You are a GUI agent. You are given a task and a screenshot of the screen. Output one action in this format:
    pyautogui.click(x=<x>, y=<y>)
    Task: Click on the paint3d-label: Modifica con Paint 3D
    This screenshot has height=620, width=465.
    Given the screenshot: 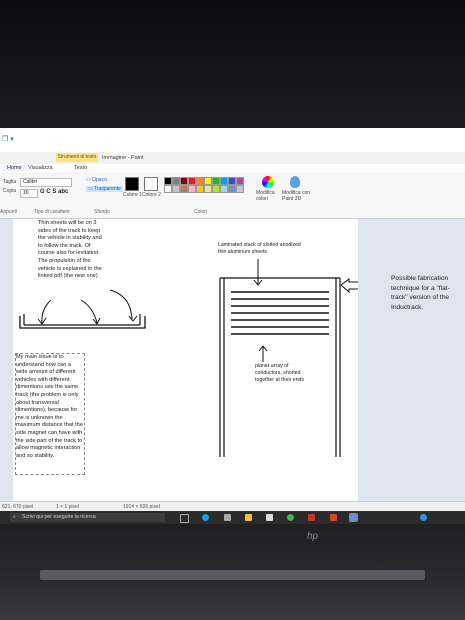 What is the action you would take?
    pyautogui.click(x=296, y=196)
    